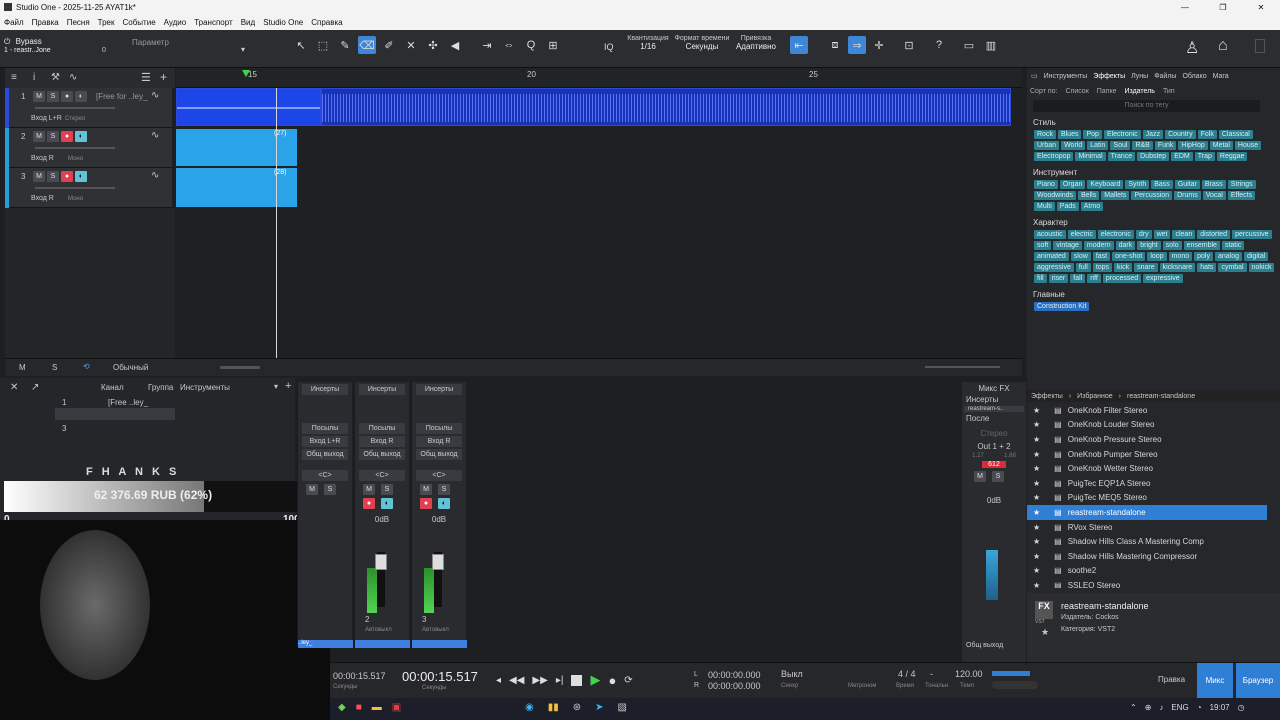  What do you see at coordinates (1146, 106) in the screenshot?
I see `tag-search-input: Поиск по тегу` at bounding box center [1146, 106].